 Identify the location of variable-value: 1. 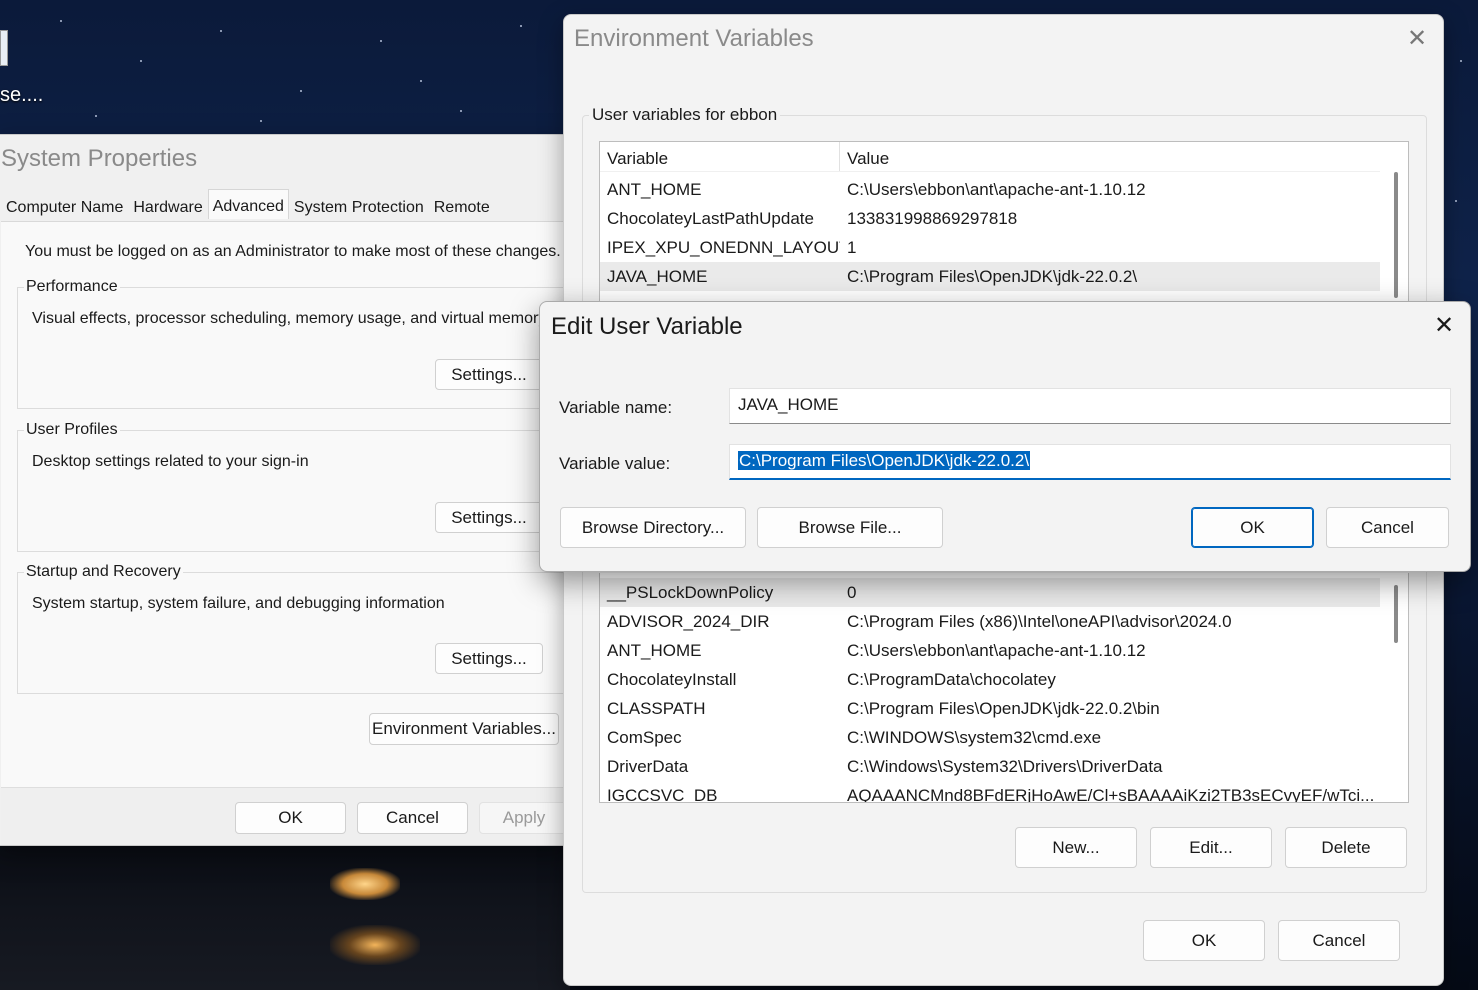
(852, 247).